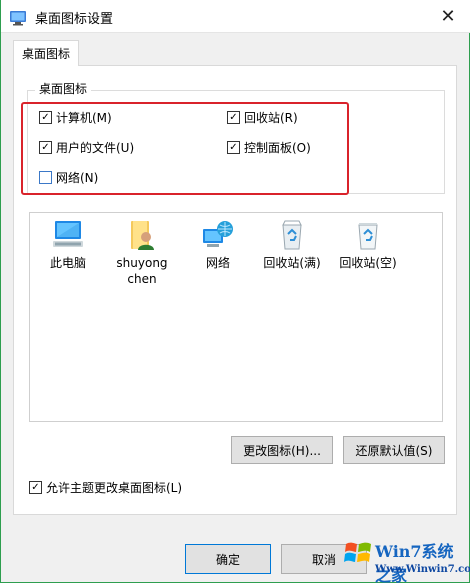 The image size is (470, 583). I want to click on icon-label: 回收站(空), so click(368, 263).